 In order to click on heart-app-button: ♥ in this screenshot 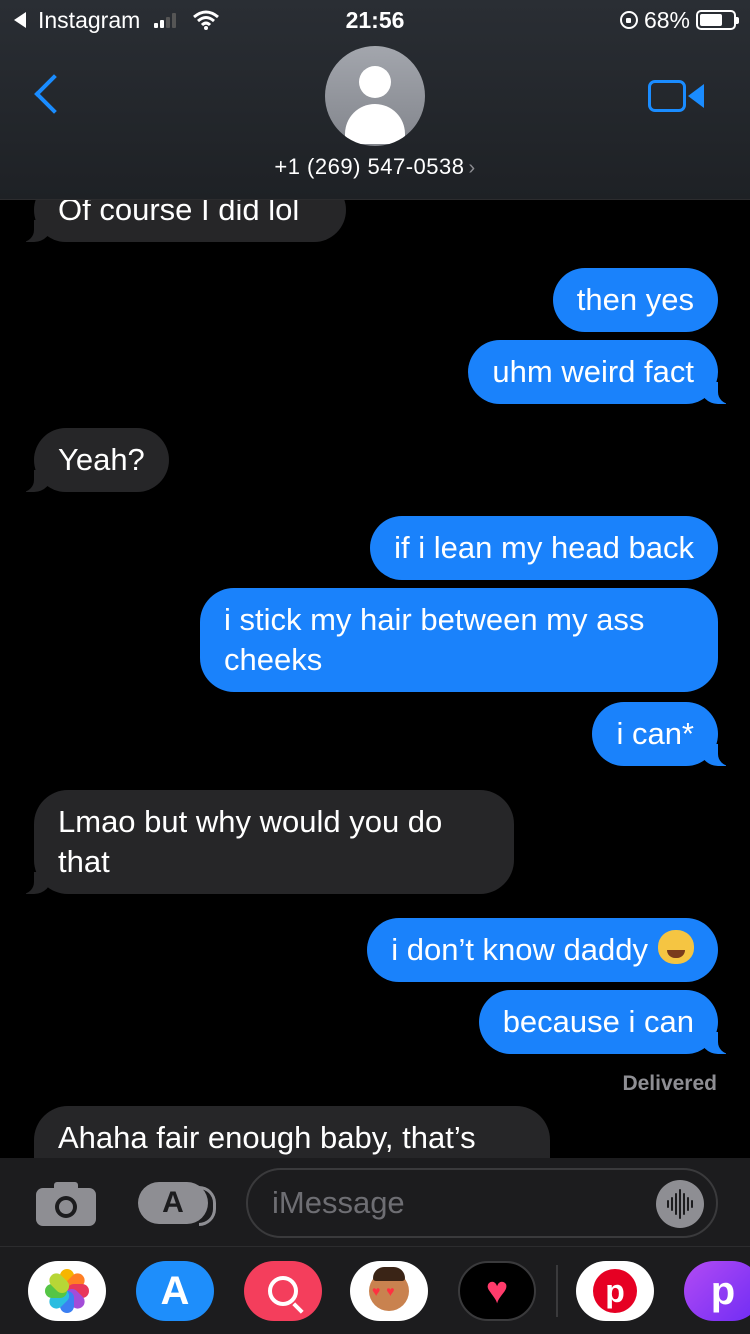, I will do `click(497, 1291)`.